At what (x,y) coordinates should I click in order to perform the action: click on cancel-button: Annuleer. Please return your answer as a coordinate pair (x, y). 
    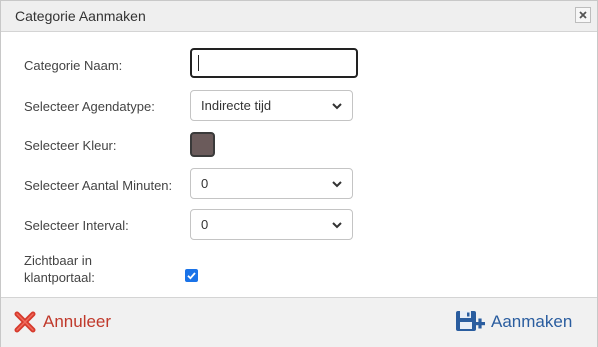
    Looking at the image, I should click on (62, 322).